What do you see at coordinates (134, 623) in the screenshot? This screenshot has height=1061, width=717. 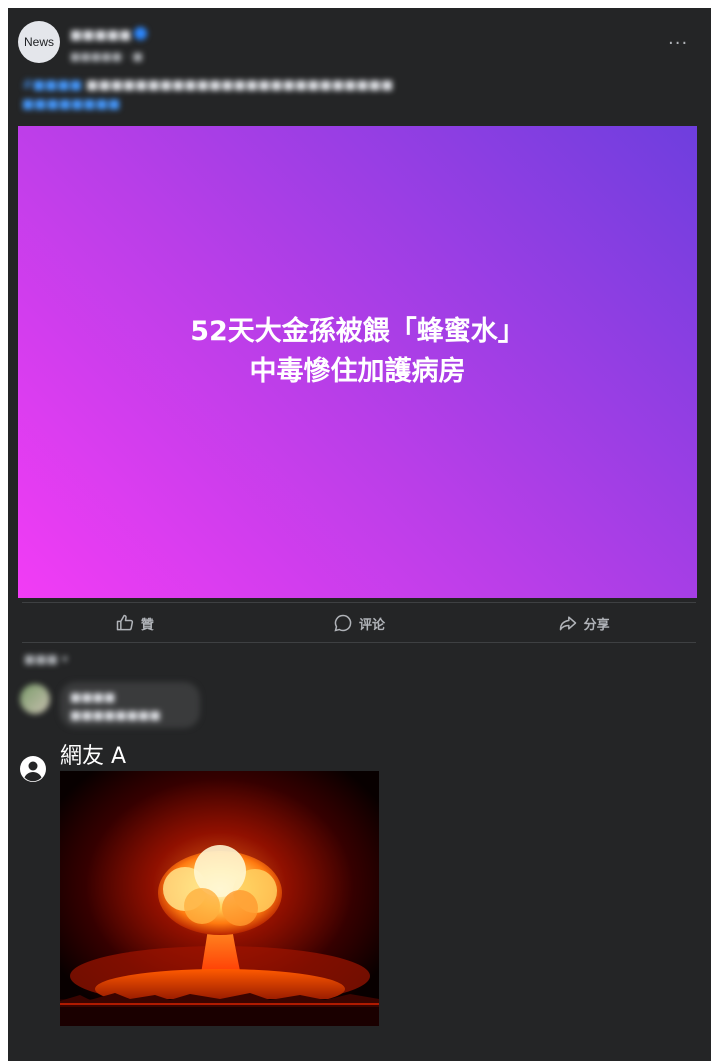 I see `like-button: 贊` at bounding box center [134, 623].